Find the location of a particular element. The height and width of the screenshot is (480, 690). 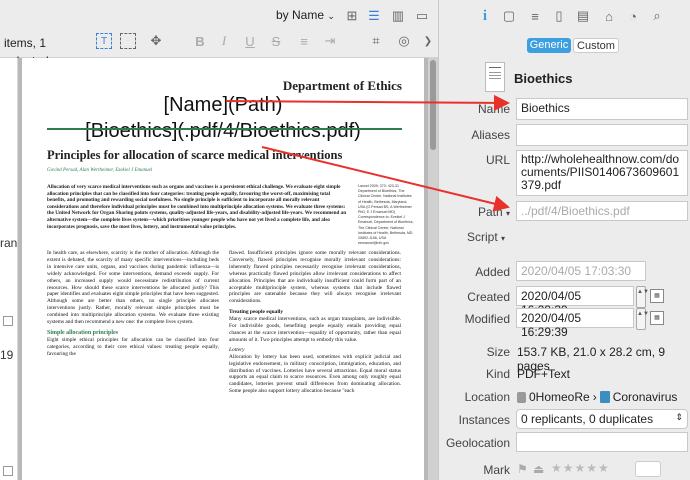

annotations-icon: ▢ is located at coordinates (509, 16).